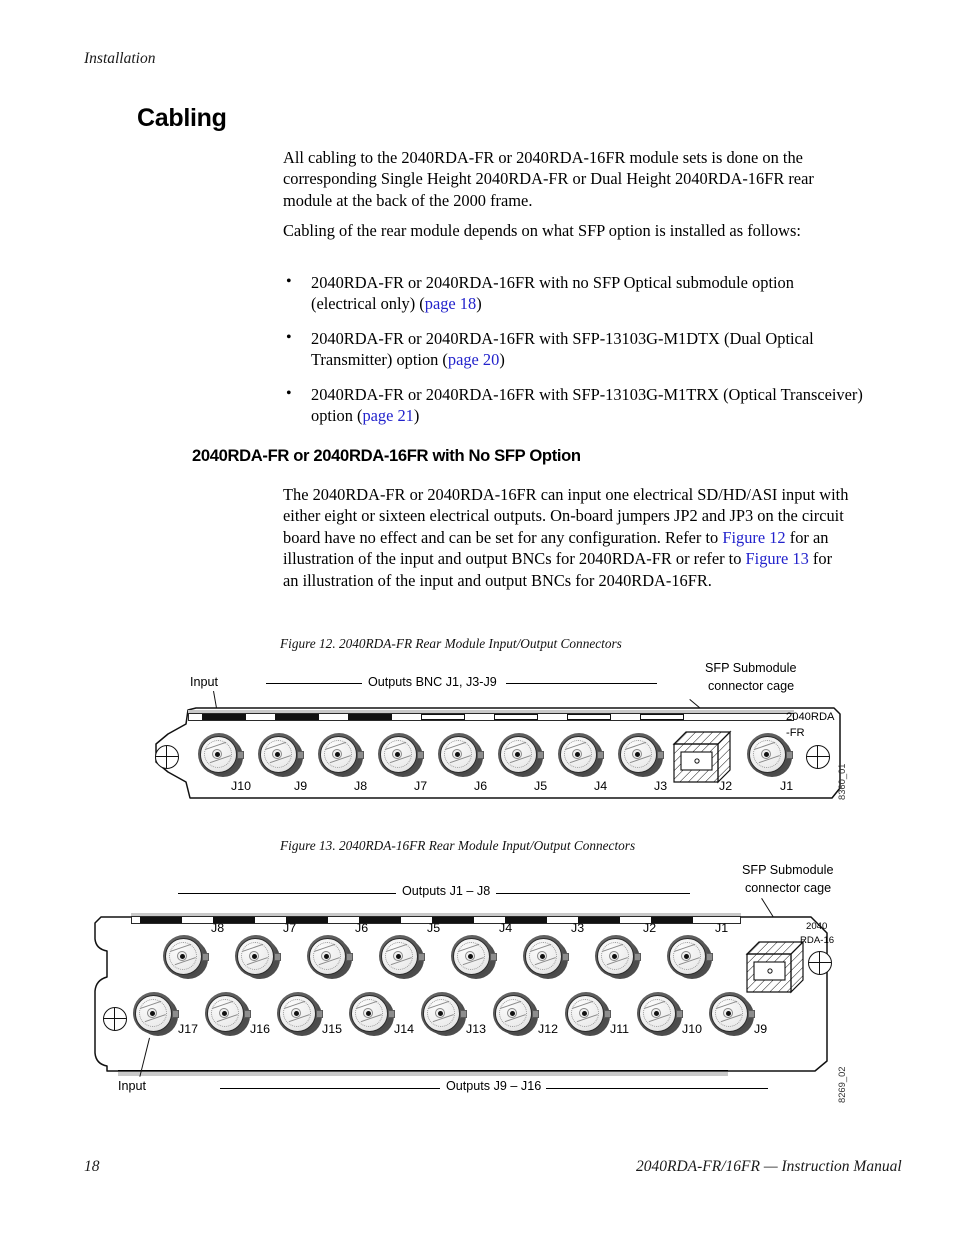  I want to click on page-number: 18, so click(92, 1166).